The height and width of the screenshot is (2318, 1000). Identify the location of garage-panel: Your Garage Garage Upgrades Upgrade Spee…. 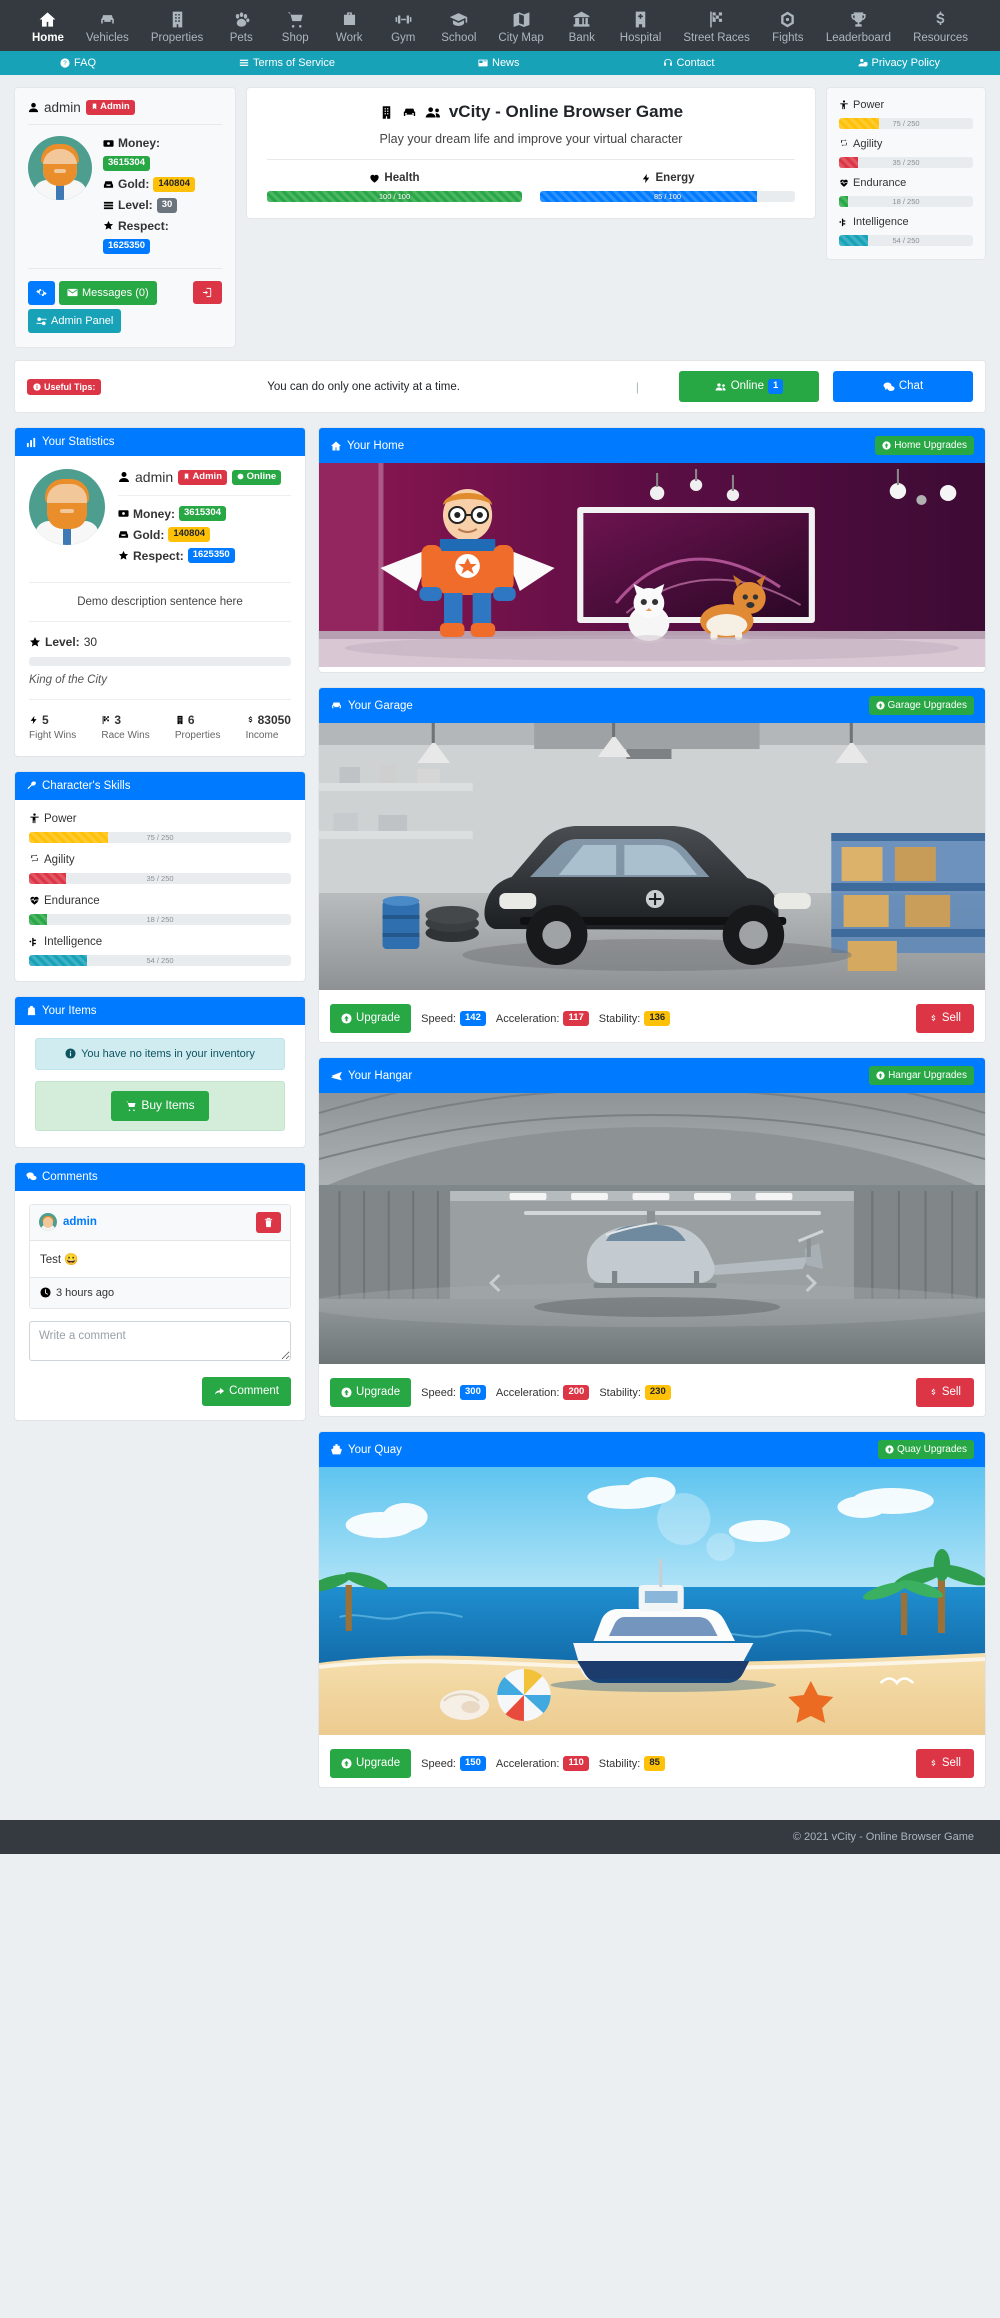
(652, 865).